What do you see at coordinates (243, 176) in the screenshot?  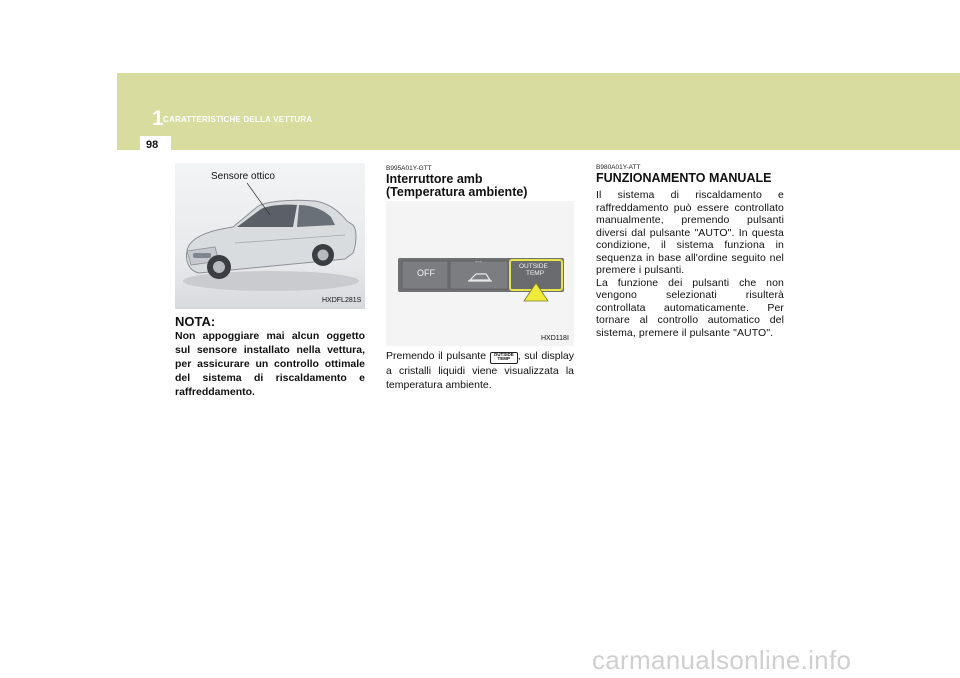 I see `sensor-label: Sensore ottico` at bounding box center [243, 176].